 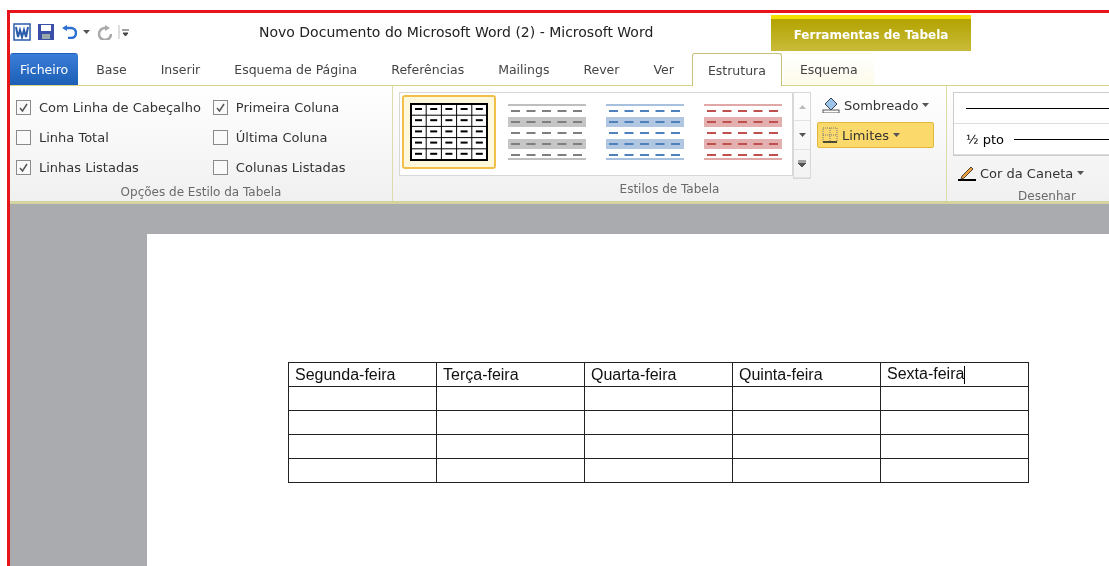 What do you see at coordinates (830, 135) in the screenshot?
I see `borders-icon` at bounding box center [830, 135].